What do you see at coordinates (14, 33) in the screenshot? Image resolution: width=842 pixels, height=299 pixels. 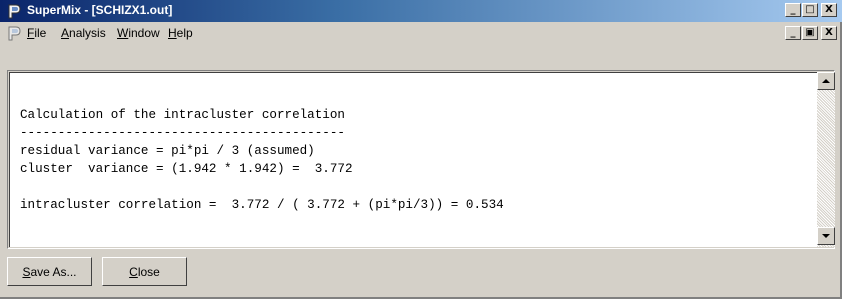 I see `document-icon` at bounding box center [14, 33].